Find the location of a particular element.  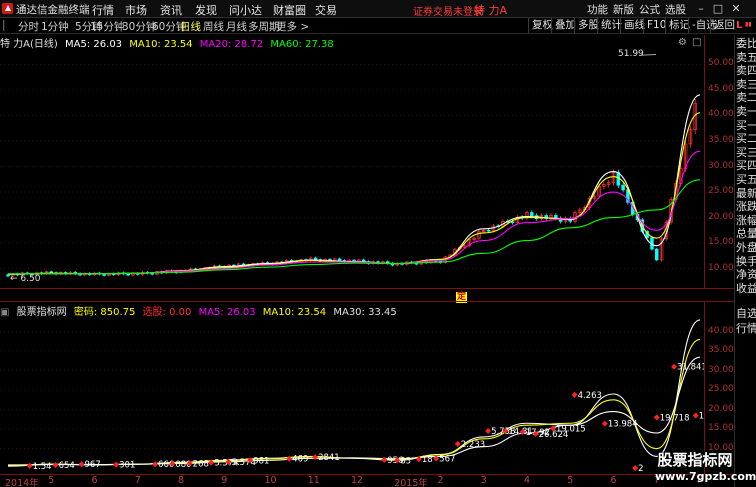

minimize-icon: – is located at coordinates (701, 9).